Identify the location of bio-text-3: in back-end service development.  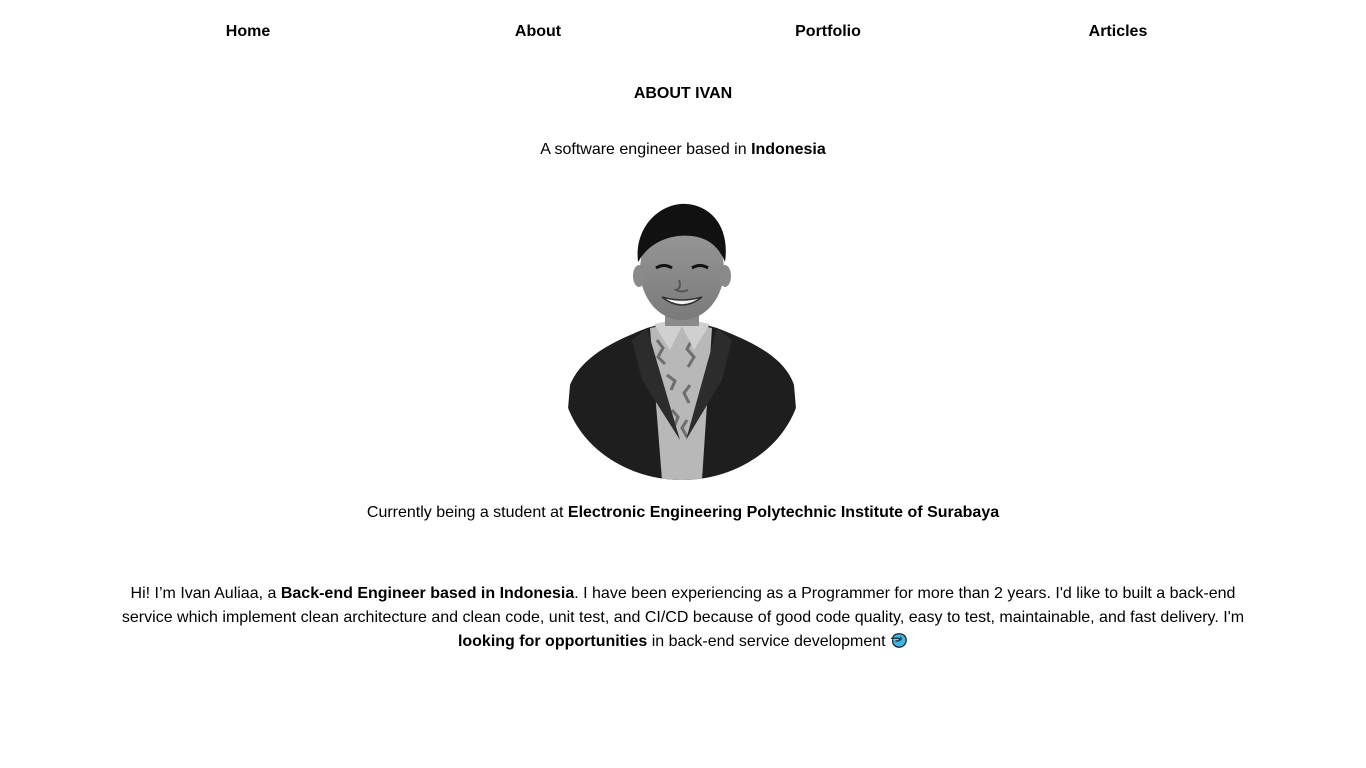
(769, 641).